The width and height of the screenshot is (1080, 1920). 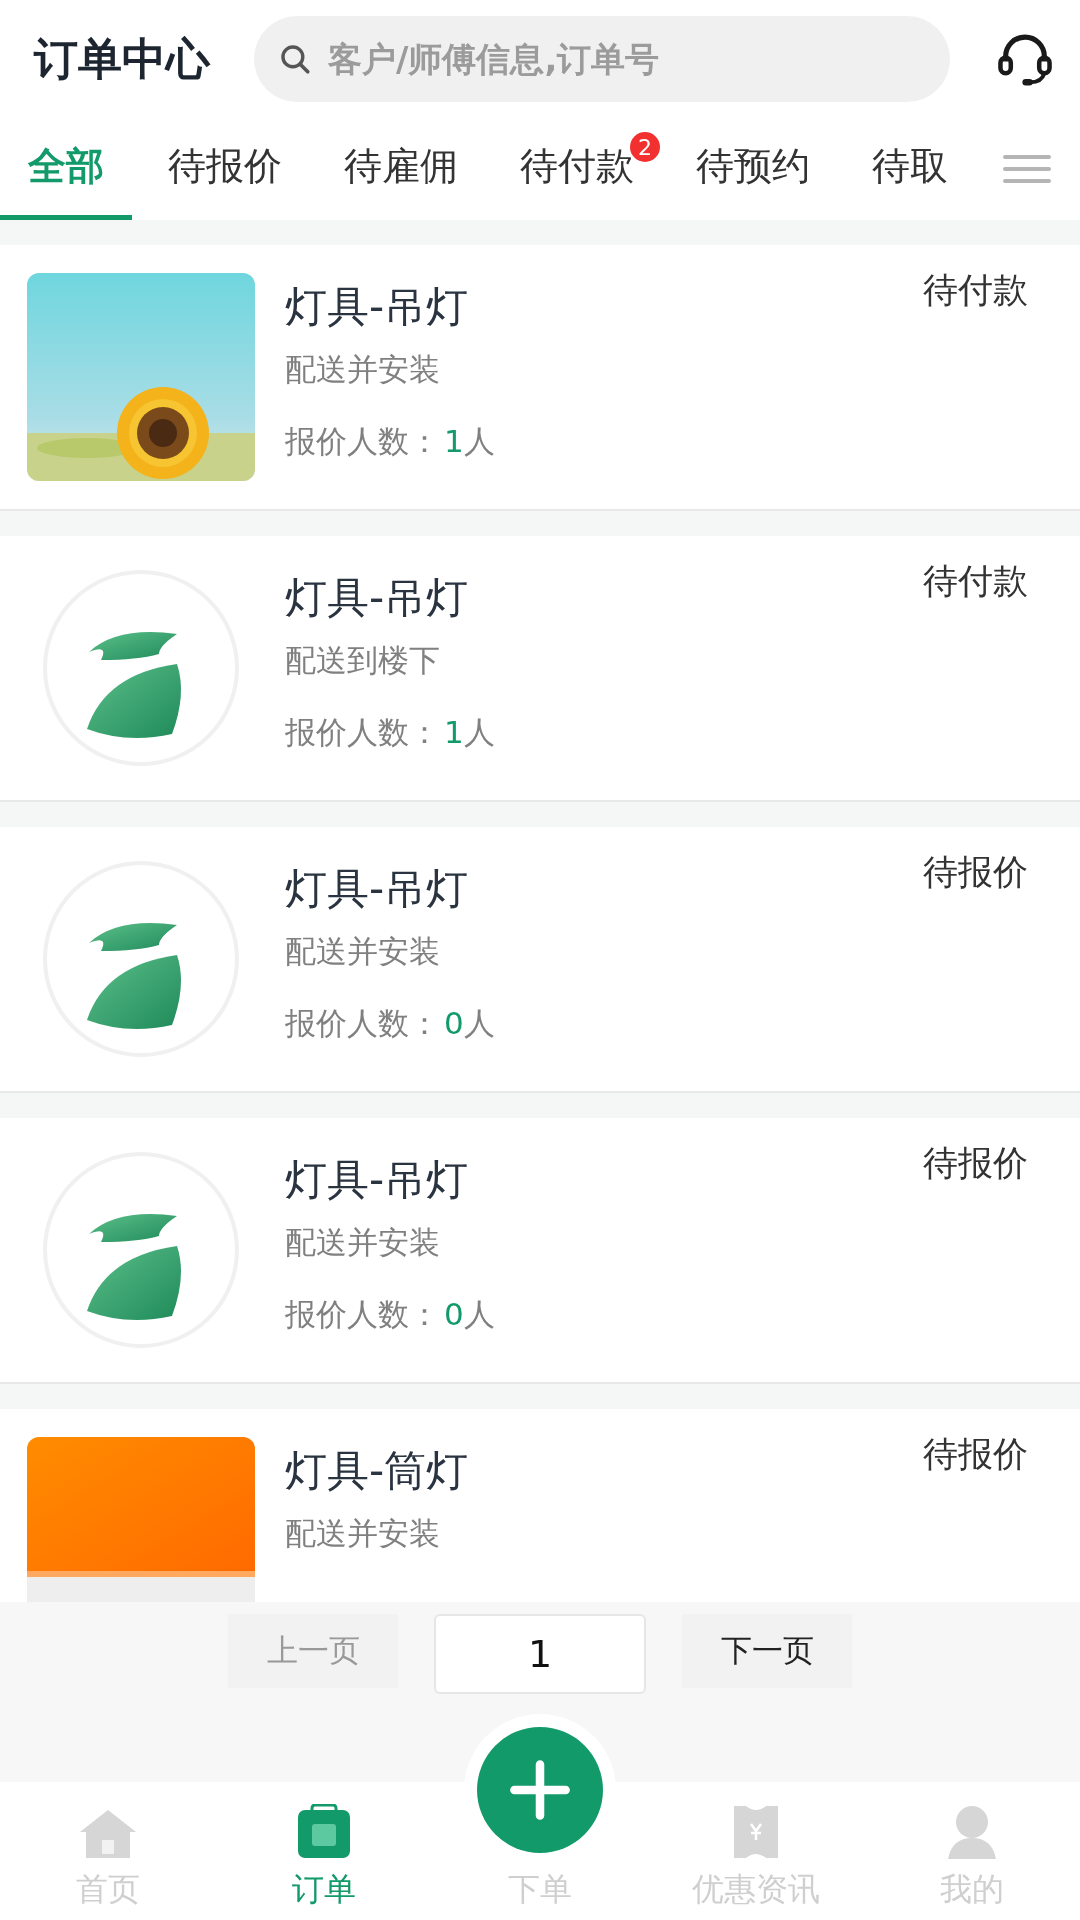 I want to click on tab: 待取, so click(x=910, y=169).